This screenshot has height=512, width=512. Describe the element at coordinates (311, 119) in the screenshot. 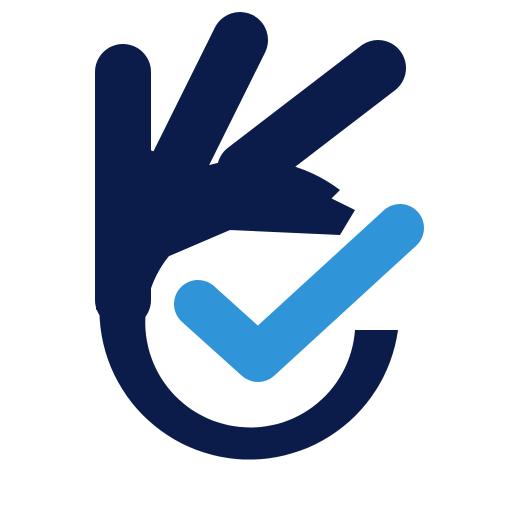

I see `right-finger` at that location.